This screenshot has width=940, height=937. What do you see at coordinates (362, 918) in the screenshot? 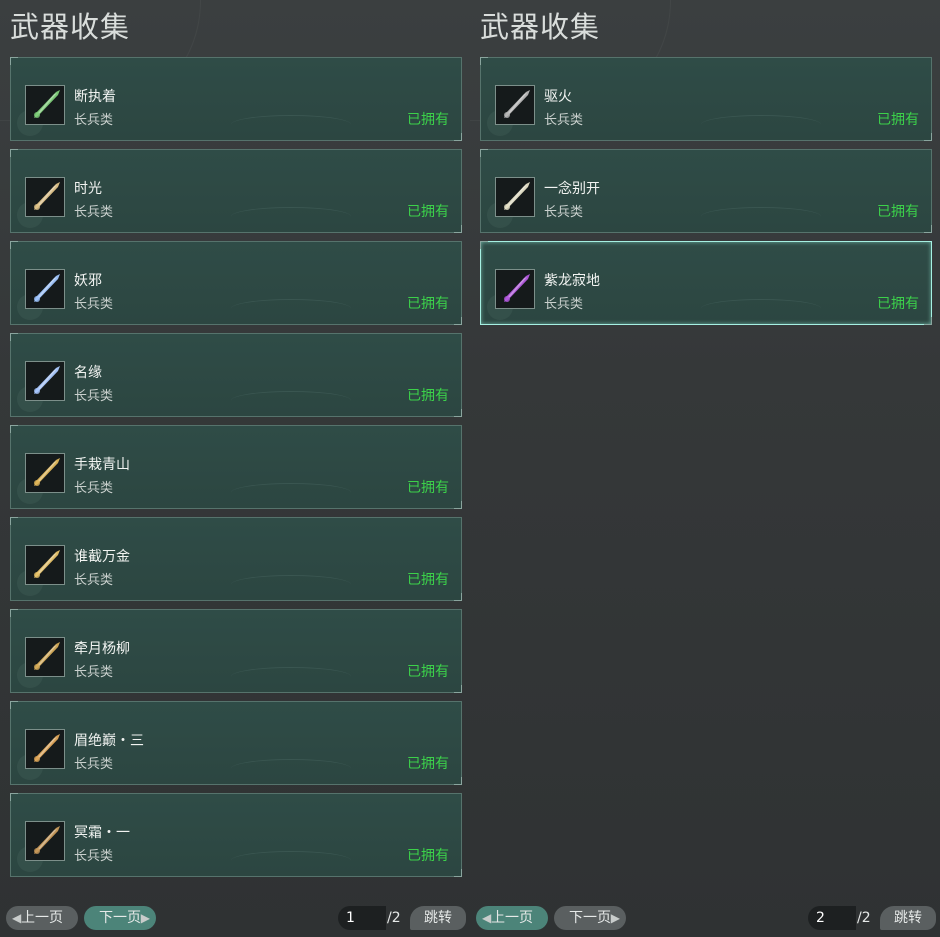
I see `page-number-input: 1` at bounding box center [362, 918].